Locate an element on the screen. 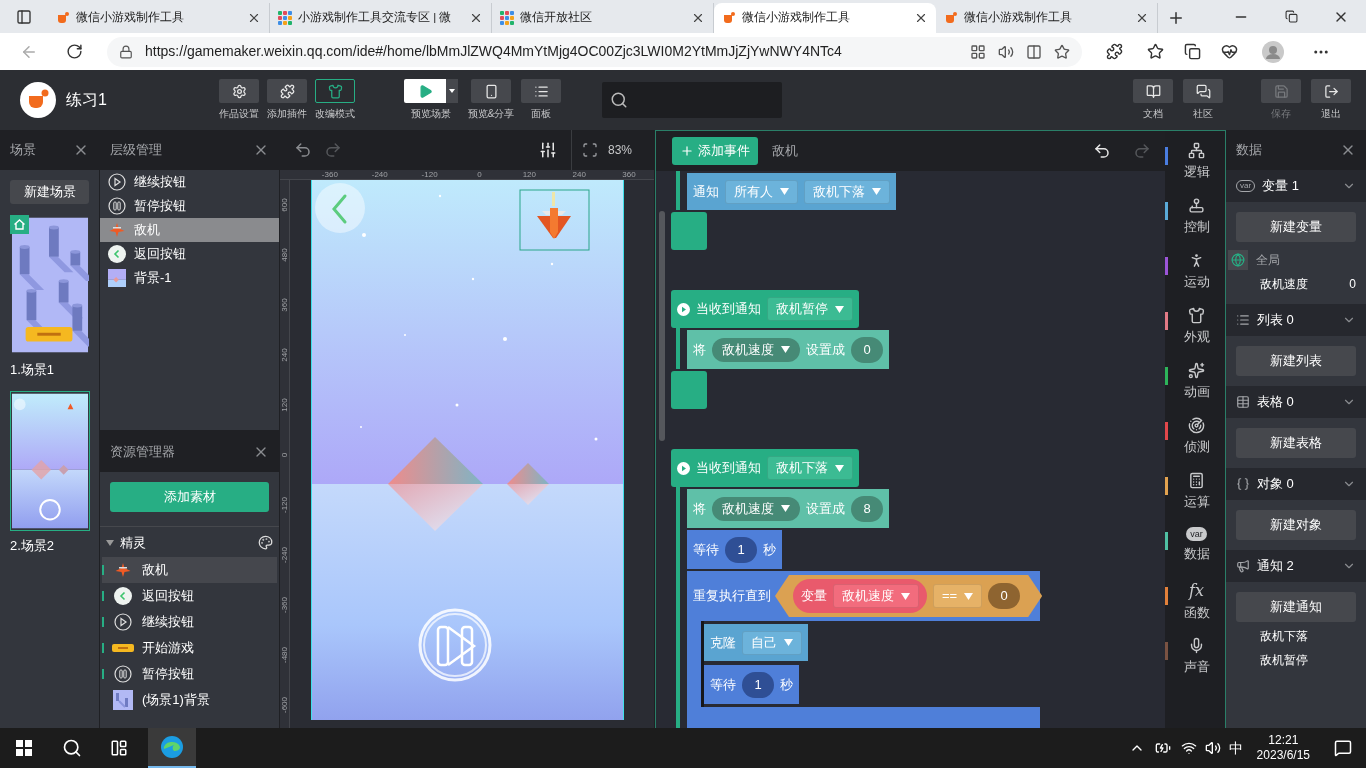 The height and width of the screenshot is (768, 1366). category-item: fx 函数 is located at coordinates (1195, 604).